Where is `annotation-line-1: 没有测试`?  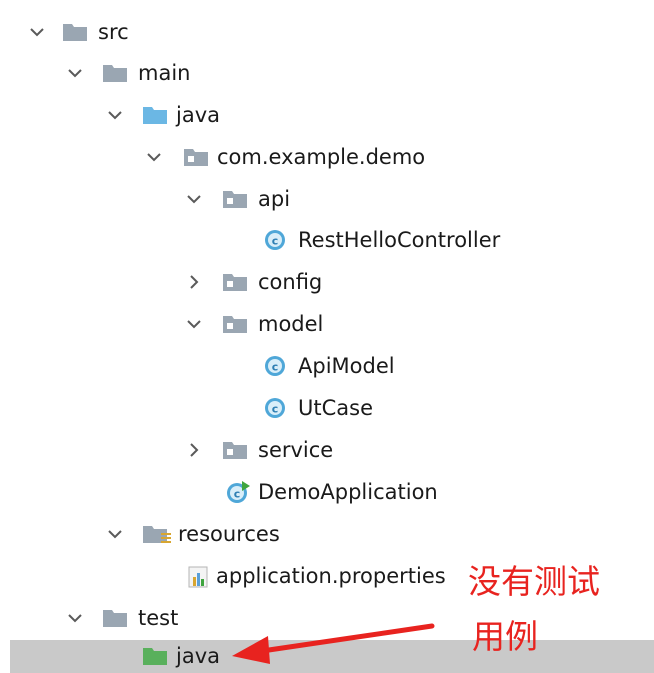
annotation-line-1: 没有测试 is located at coordinates (534, 581).